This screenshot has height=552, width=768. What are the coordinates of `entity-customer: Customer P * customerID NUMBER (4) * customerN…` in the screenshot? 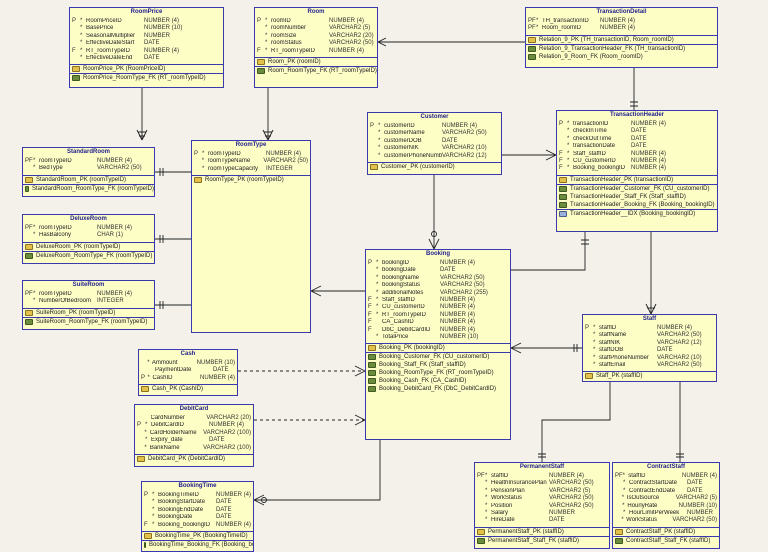 It's located at (434, 143).